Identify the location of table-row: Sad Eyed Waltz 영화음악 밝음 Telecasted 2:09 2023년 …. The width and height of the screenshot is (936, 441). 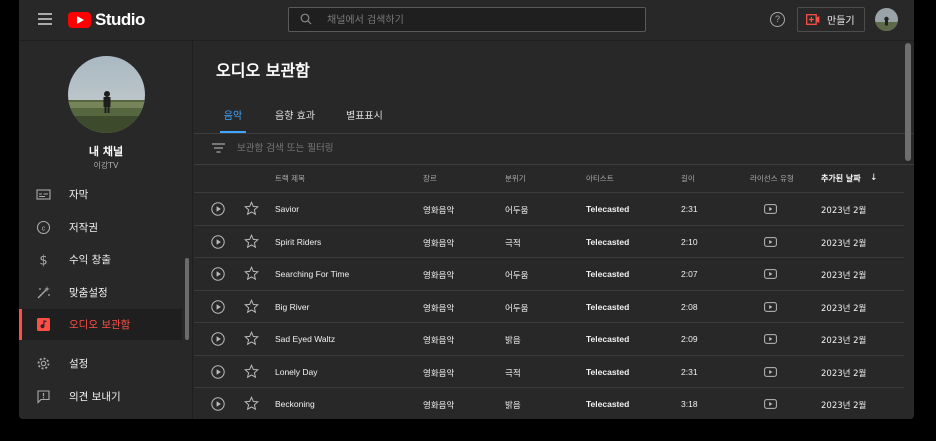
(549, 338).